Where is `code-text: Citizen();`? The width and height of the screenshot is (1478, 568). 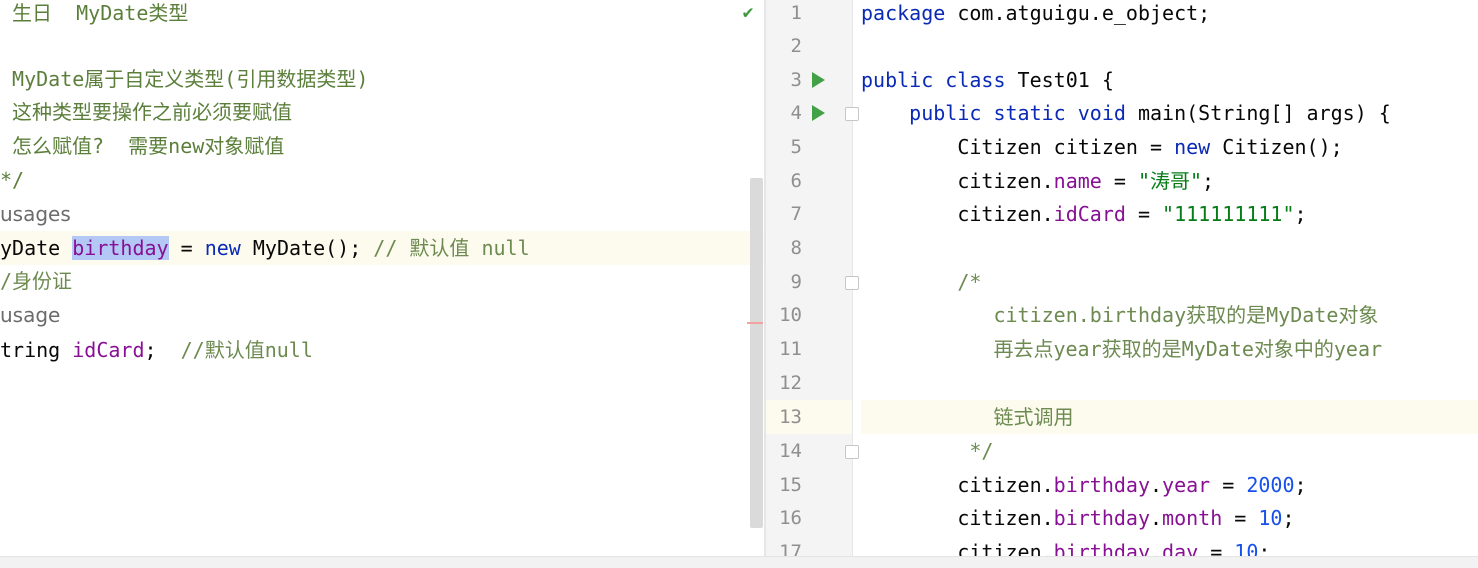 code-text: Citizen(); is located at coordinates (1276, 147).